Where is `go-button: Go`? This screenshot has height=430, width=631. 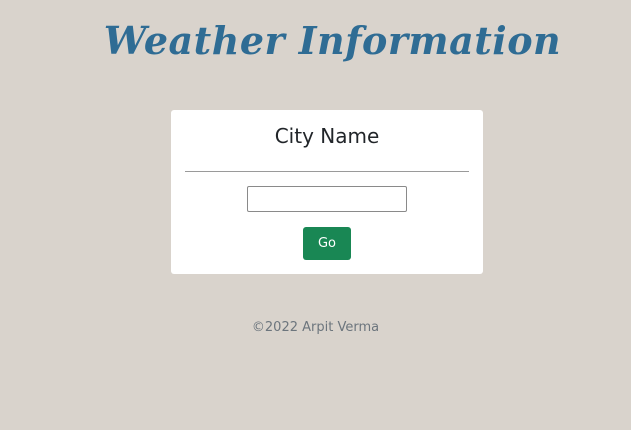 go-button: Go is located at coordinates (327, 243).